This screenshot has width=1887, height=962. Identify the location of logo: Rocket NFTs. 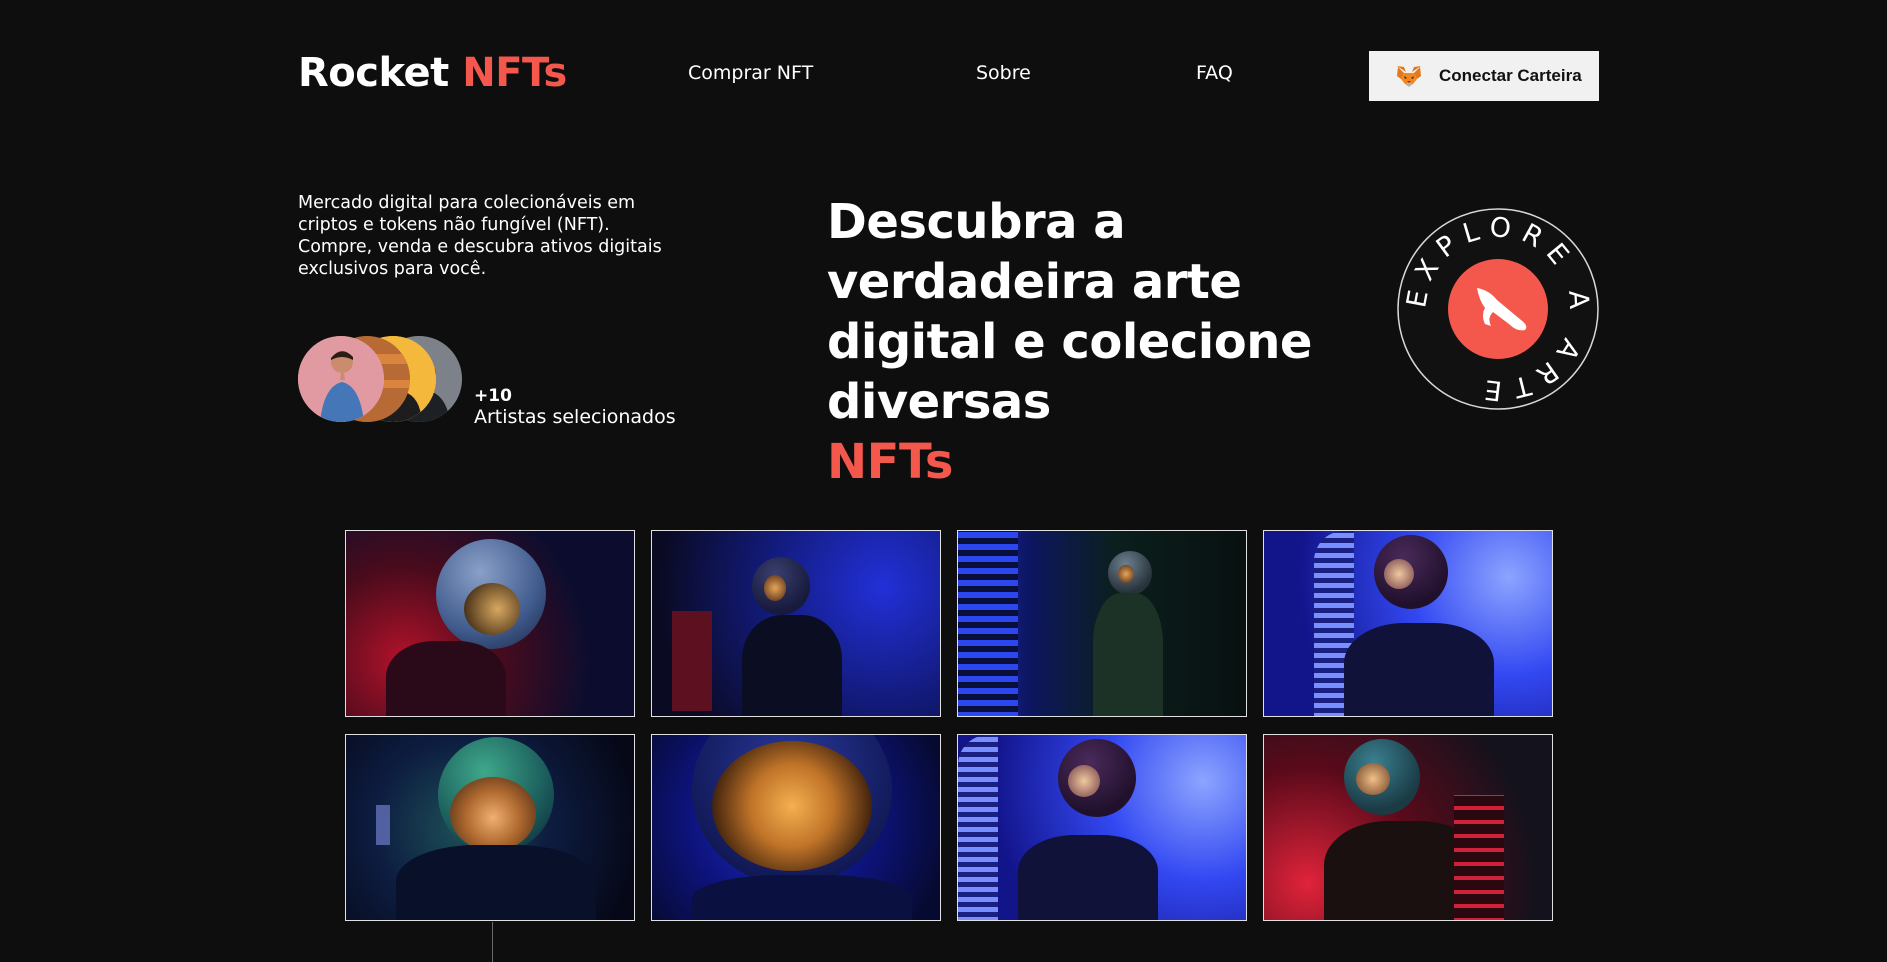
(432, 73).